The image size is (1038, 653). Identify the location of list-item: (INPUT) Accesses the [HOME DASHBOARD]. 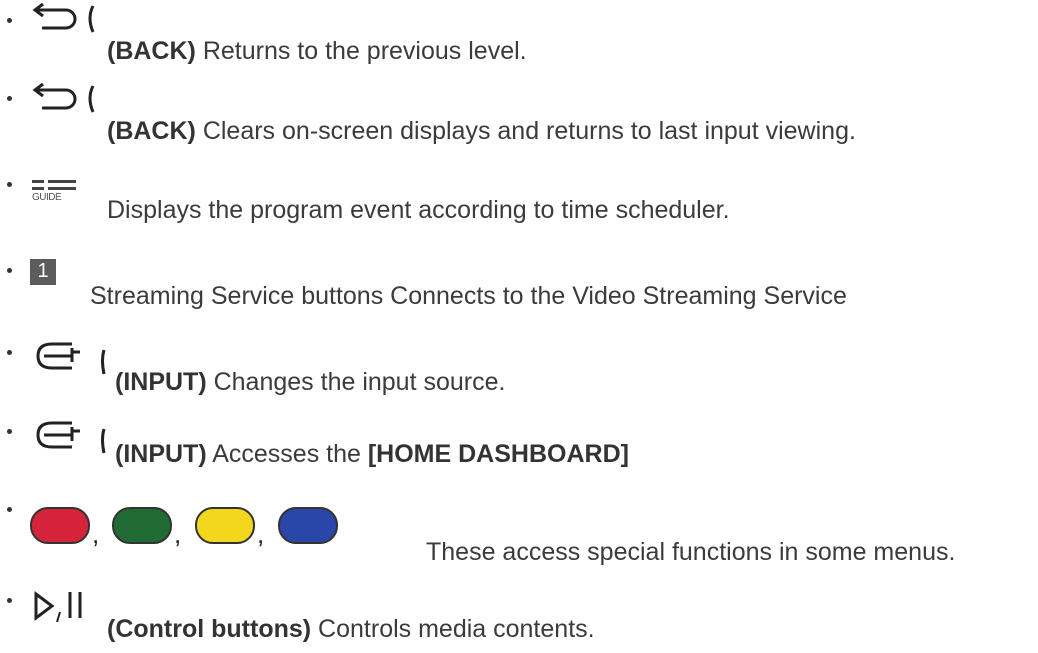
(519, 447).